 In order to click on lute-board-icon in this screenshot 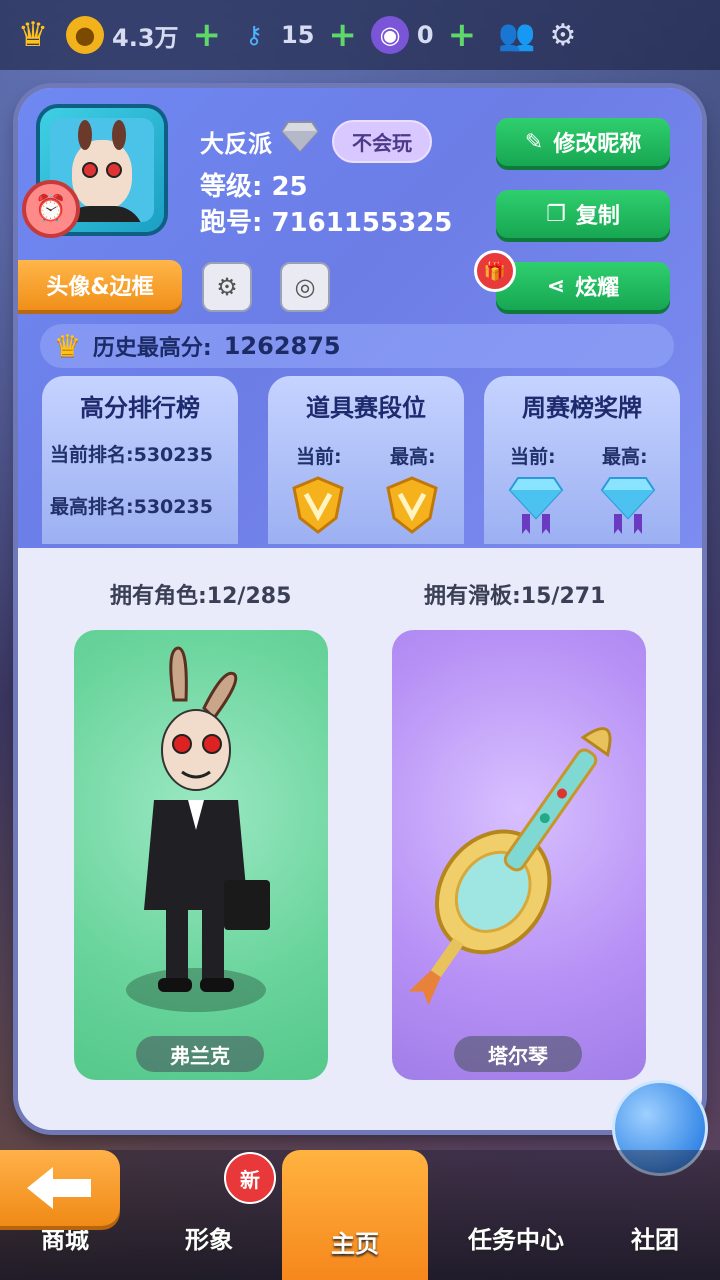, I will do `click(510, 866)`.